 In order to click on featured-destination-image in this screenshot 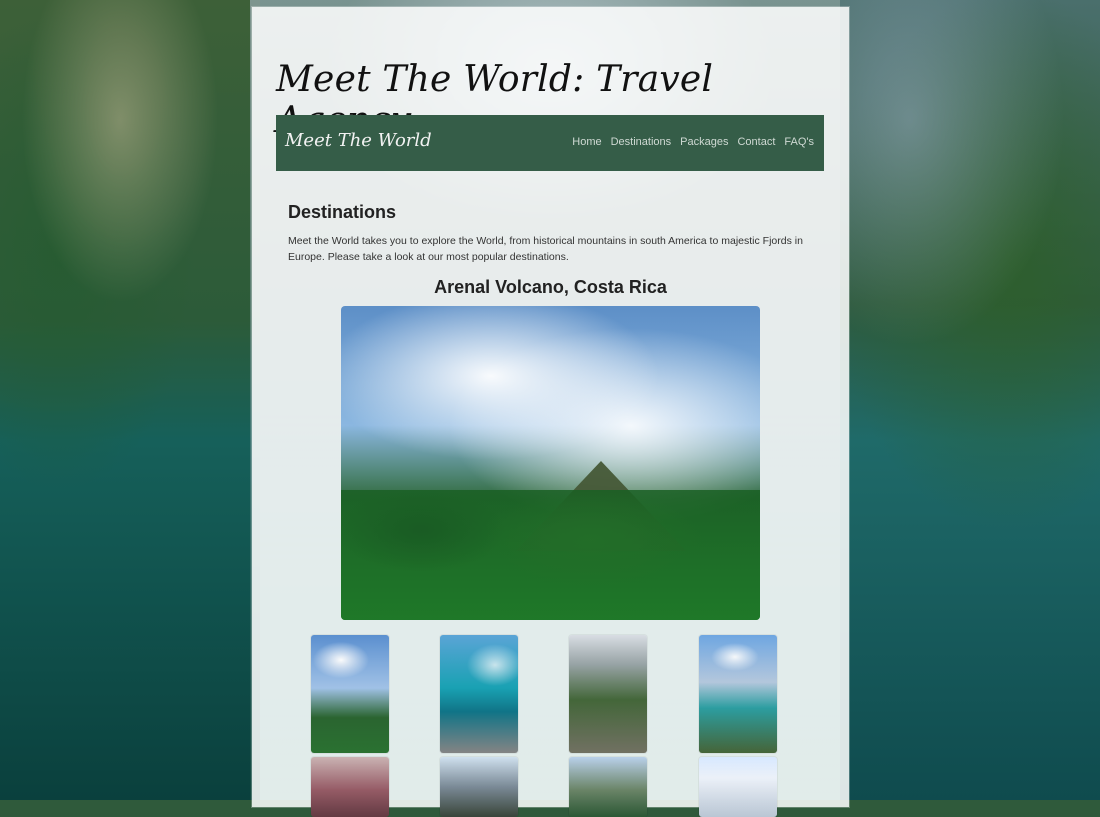, I will do `click(550, 463)`.